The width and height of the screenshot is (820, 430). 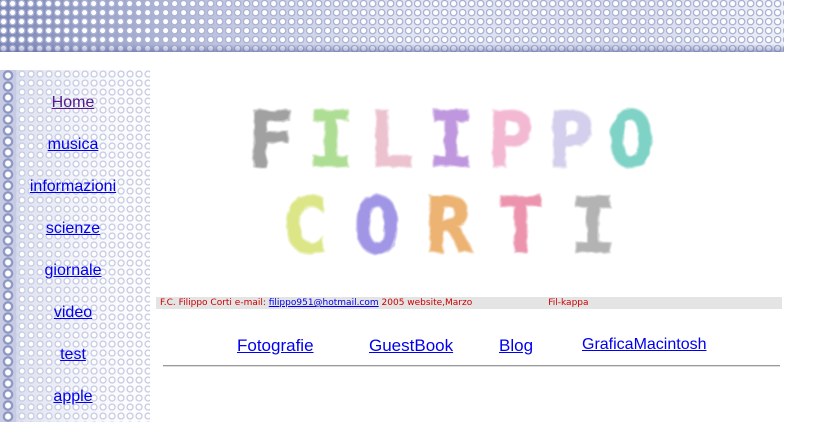 I want to click on nav-item-informazioni: informazioni, so click(x=73, y=199).